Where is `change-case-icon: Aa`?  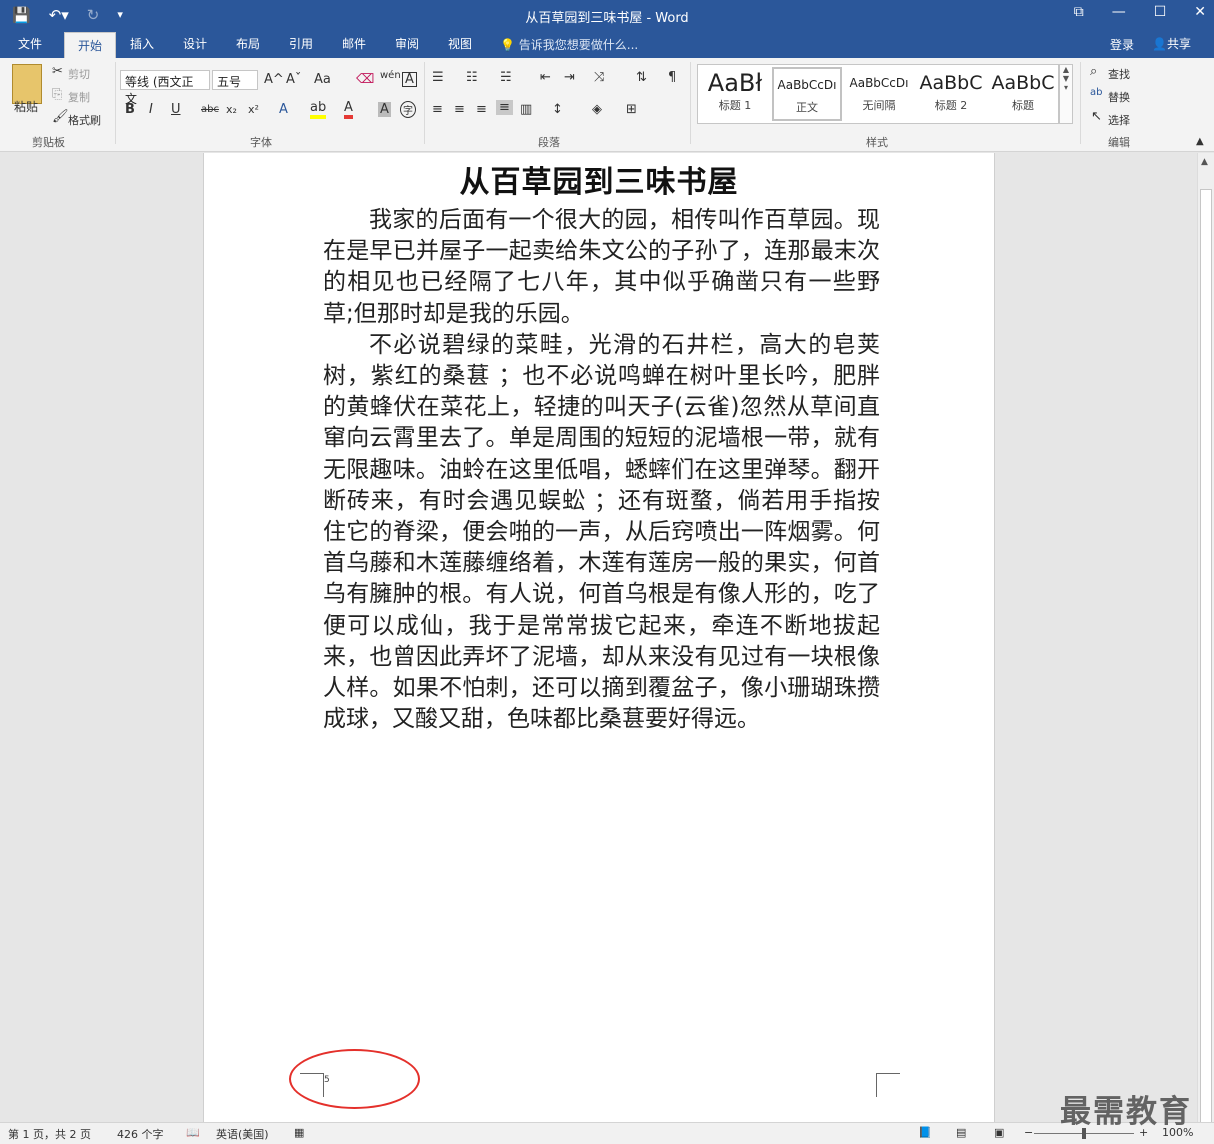 change-case-icon: Aa is located at coordinates (322, 79).